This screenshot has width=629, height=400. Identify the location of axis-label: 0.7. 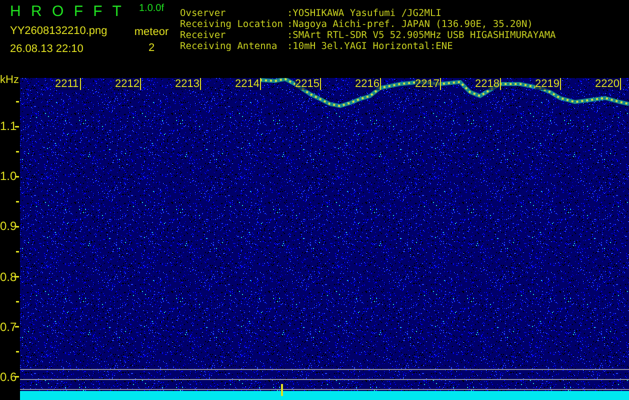
(8, 327).